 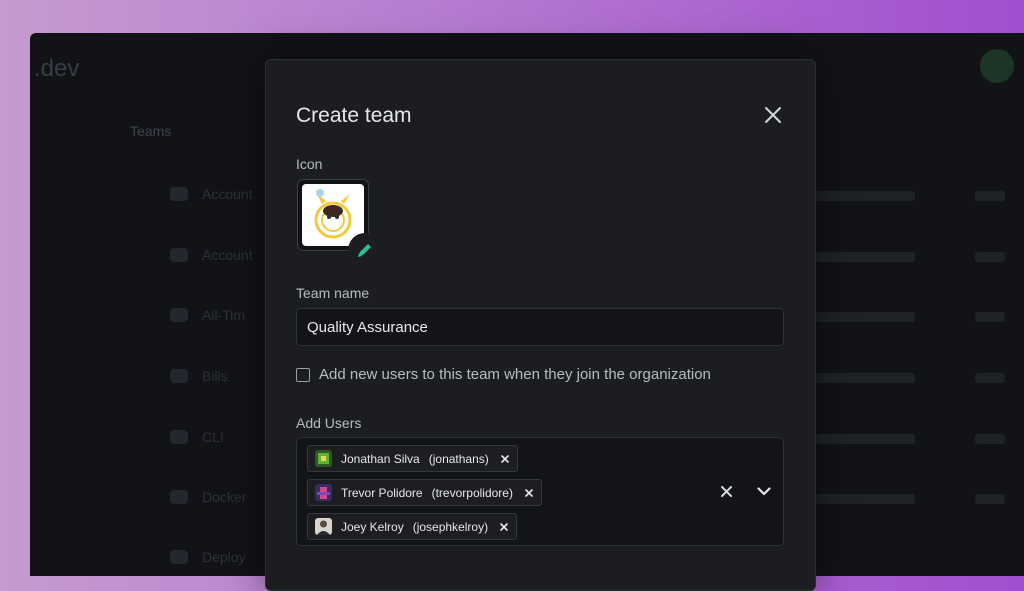 I want to click on user-chip: Trevor Polidore (trevorpolidore), so click(x=424, y=492).